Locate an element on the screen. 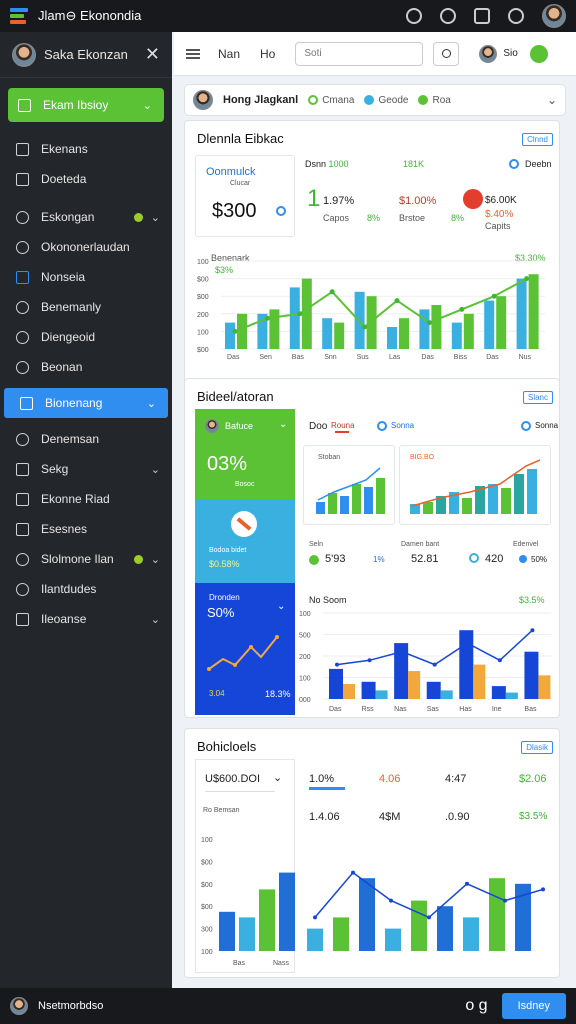 This screenshot has height=1024, width=576. sidebar-item-9: Bionenang ⌄ is located at coordinates (86, 403).